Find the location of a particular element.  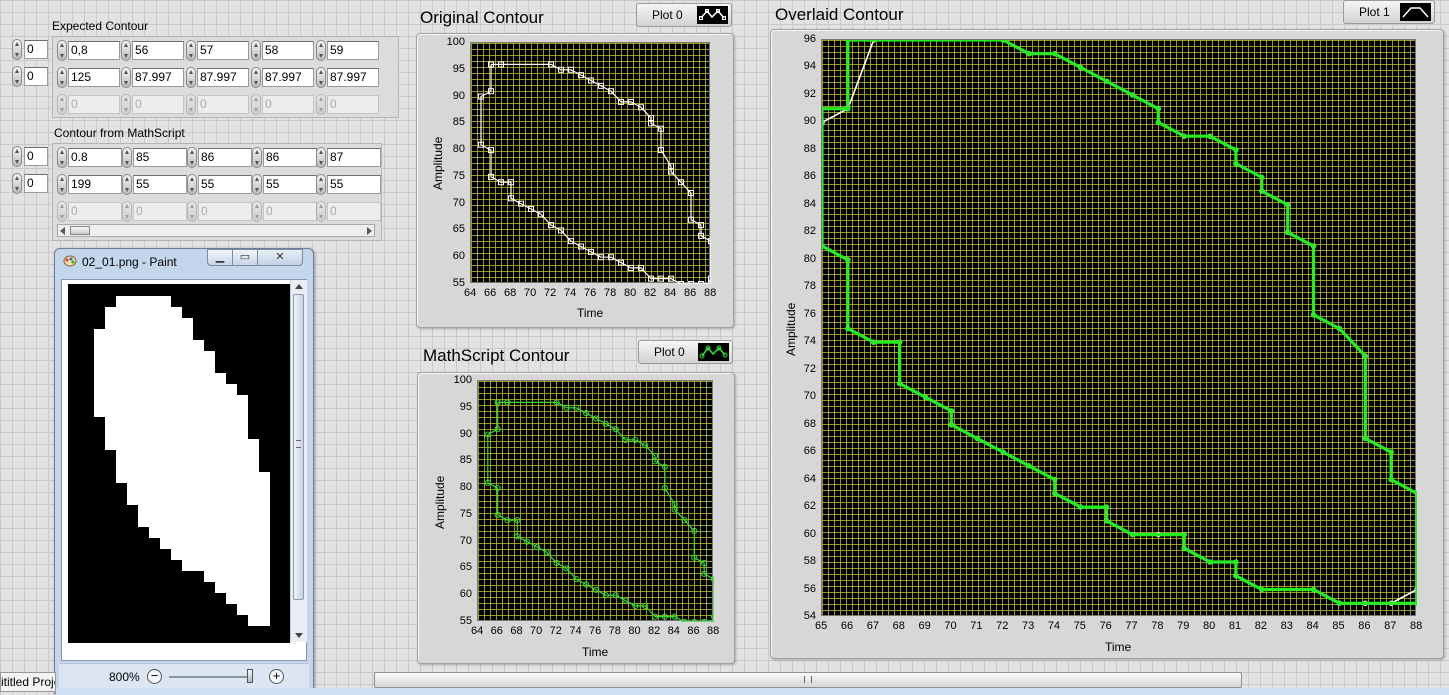

x-tick-label: 80 is located at coordinates (1209, 626).